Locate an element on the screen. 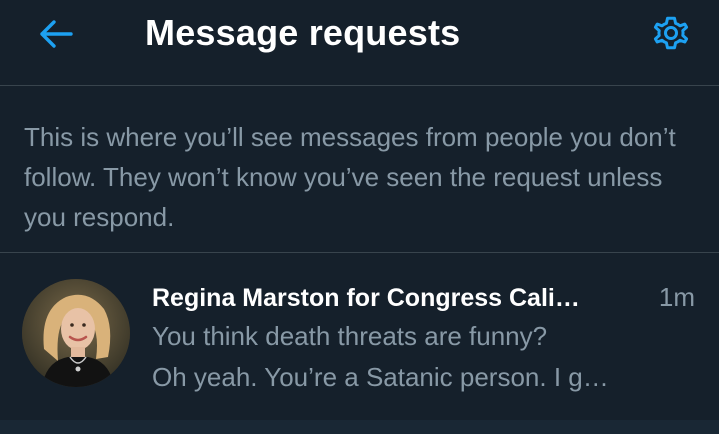 The width and height of the screenshot is (719, 434). gear-icon is located at coordinates (671, 33).